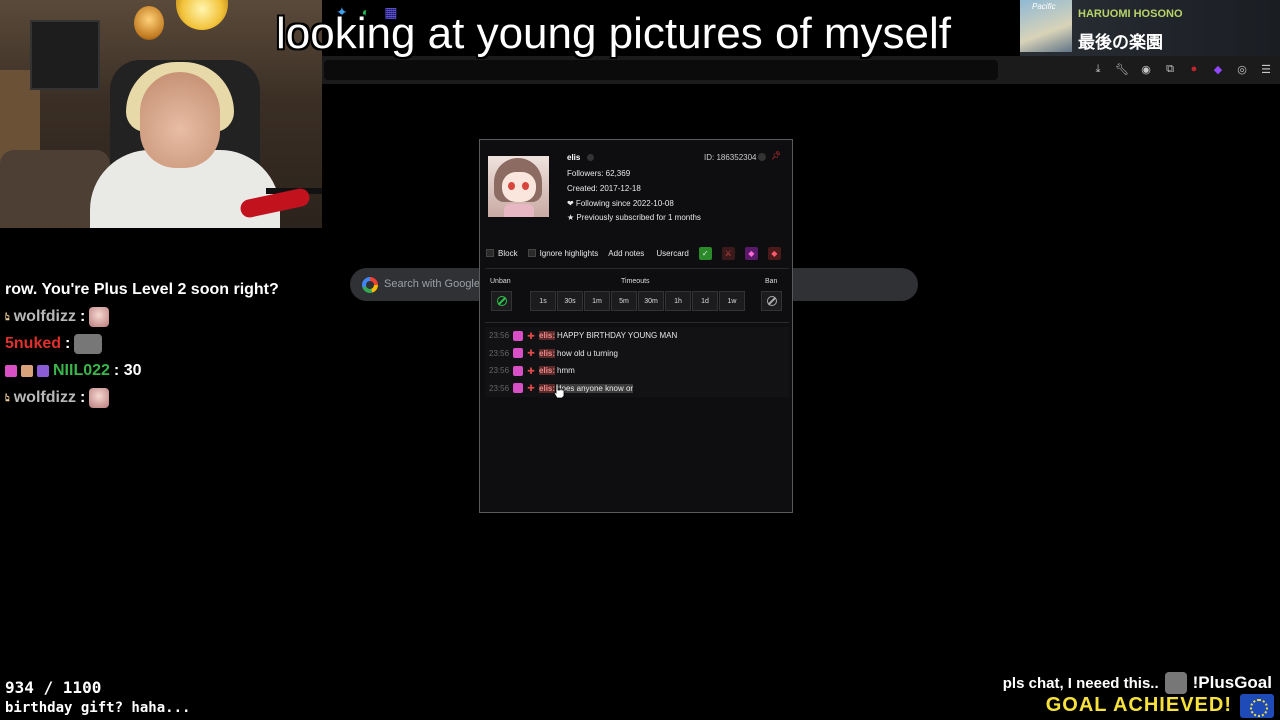  I want to click on lamp-orange, so click(149, 23).